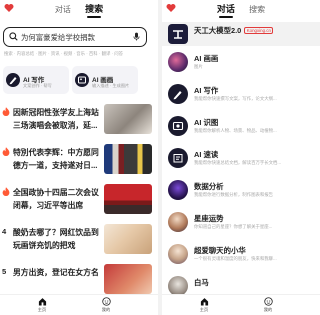 The image size is (320, 315). Describe the element at coordinates (201, 282) in the screenshot. I see `chat-name: 白马` at that location.